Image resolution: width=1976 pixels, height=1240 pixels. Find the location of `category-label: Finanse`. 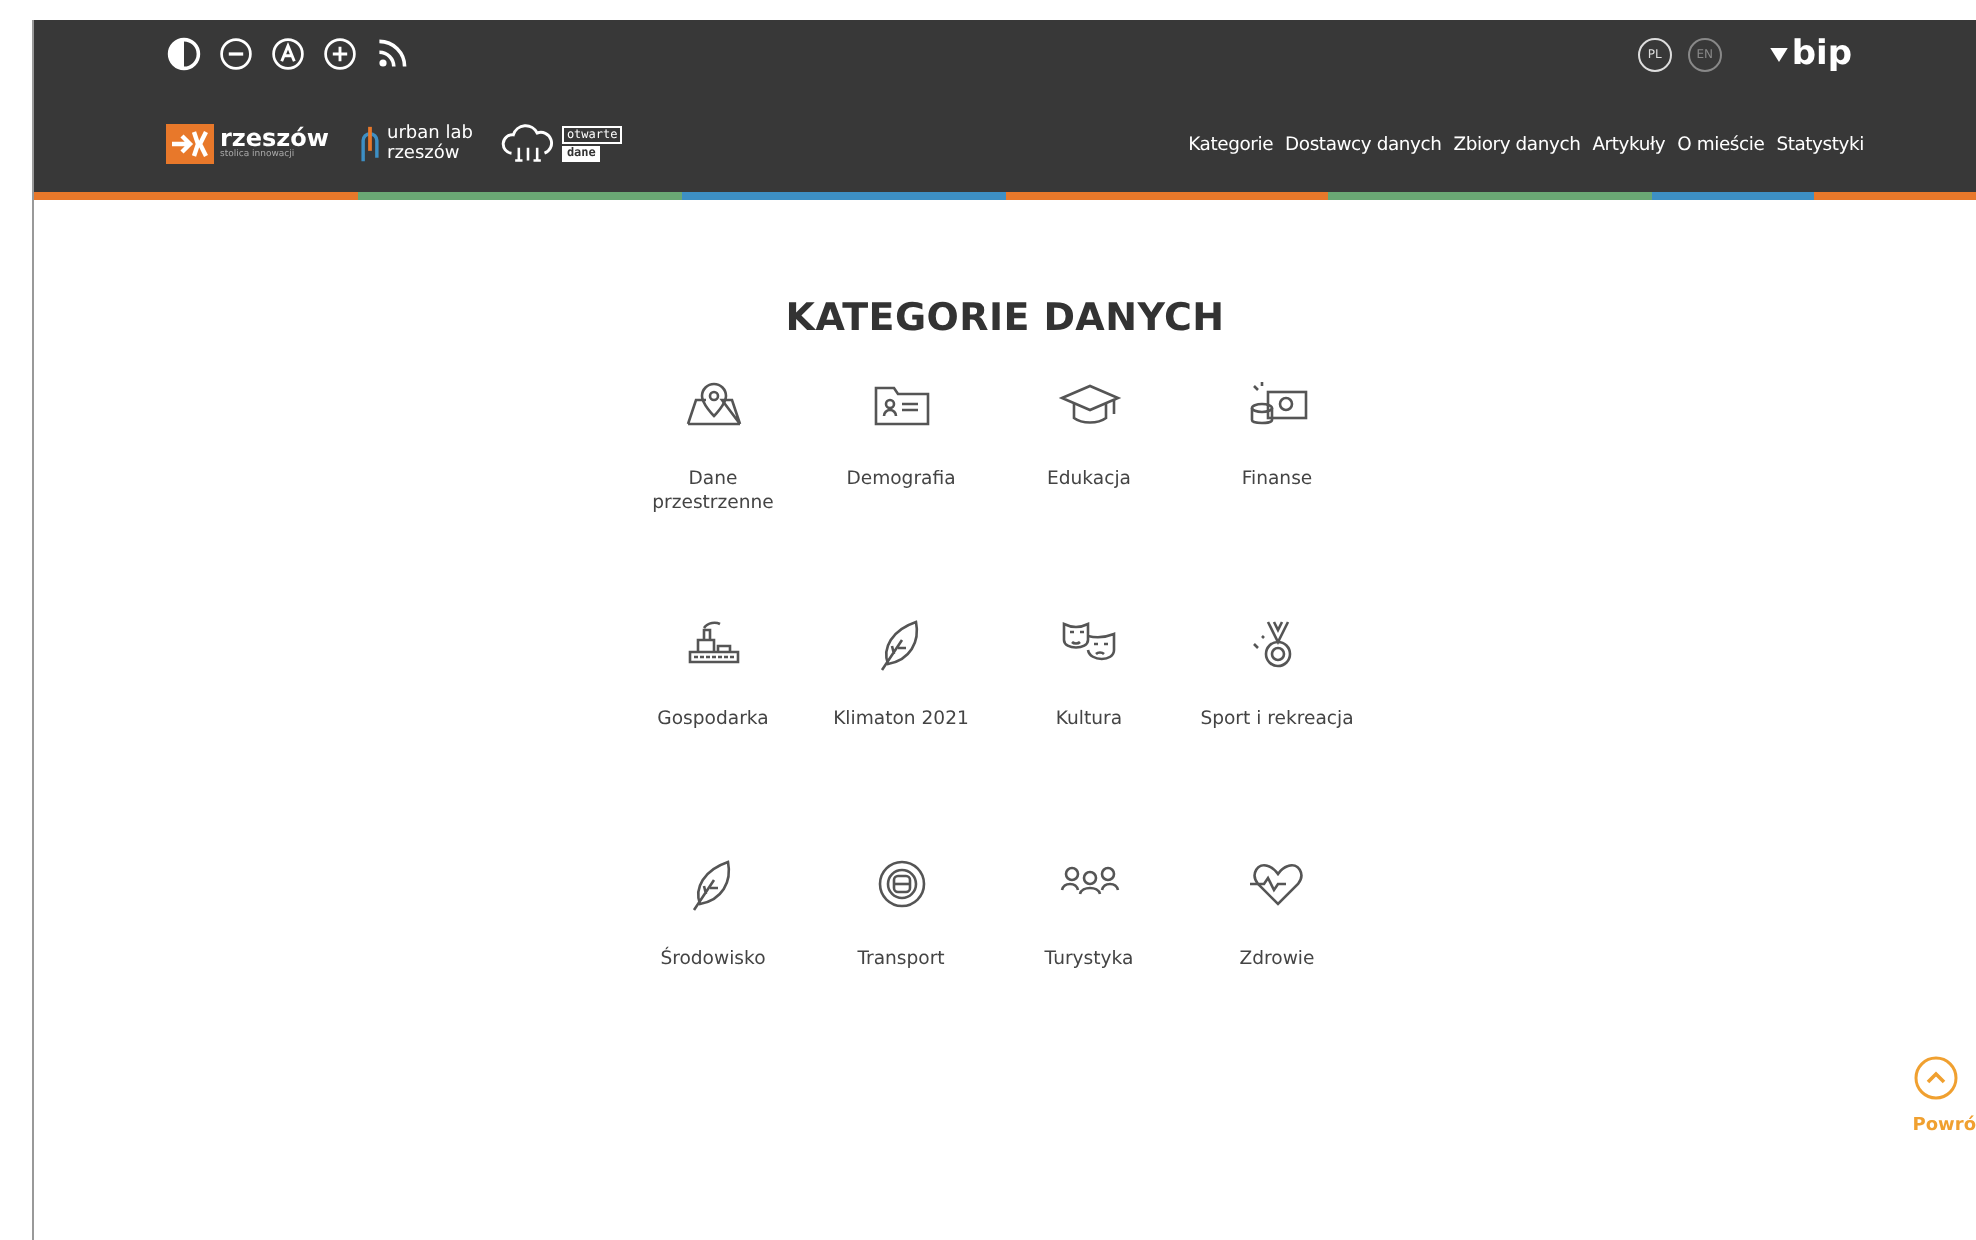

category-label: Finanse is located at coordinates (1277, 480).